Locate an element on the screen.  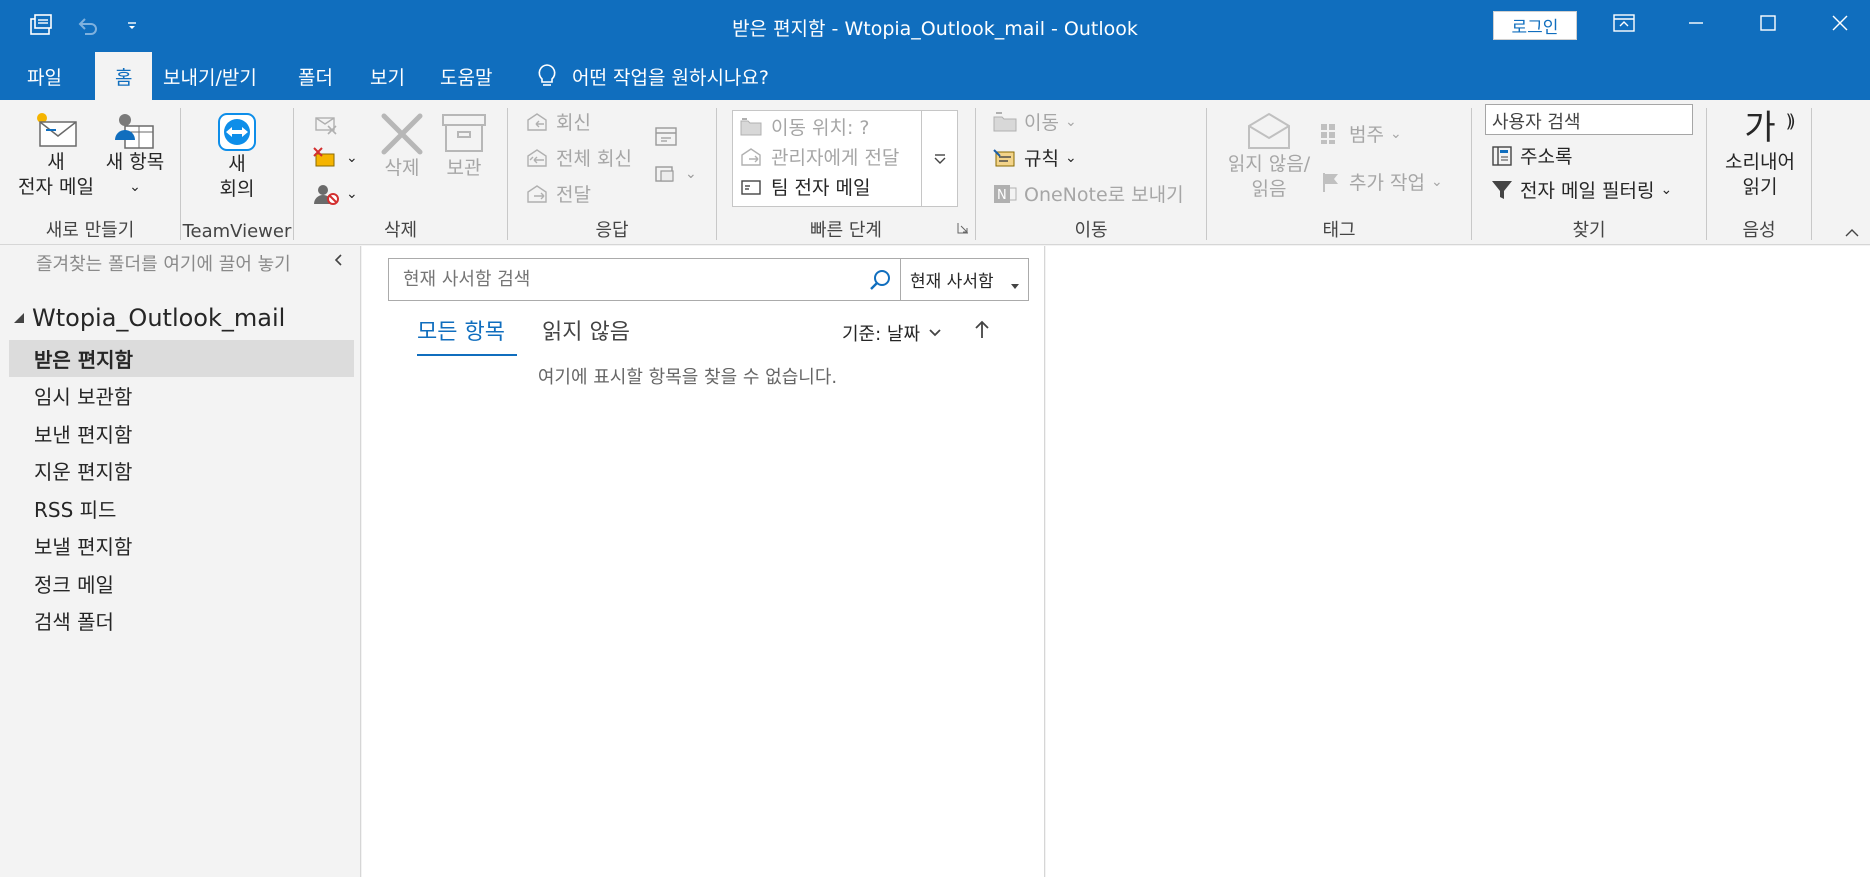
junk-button: ⌄ is located at coordinates (335, 194).